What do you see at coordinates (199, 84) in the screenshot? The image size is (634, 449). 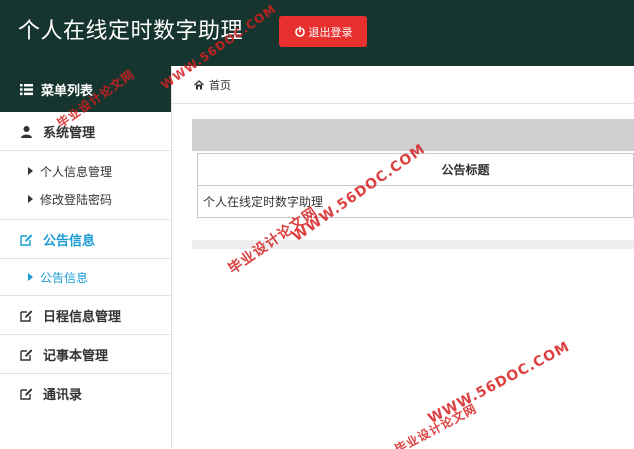 I see `home-icon` at bounding box center [199, 84].